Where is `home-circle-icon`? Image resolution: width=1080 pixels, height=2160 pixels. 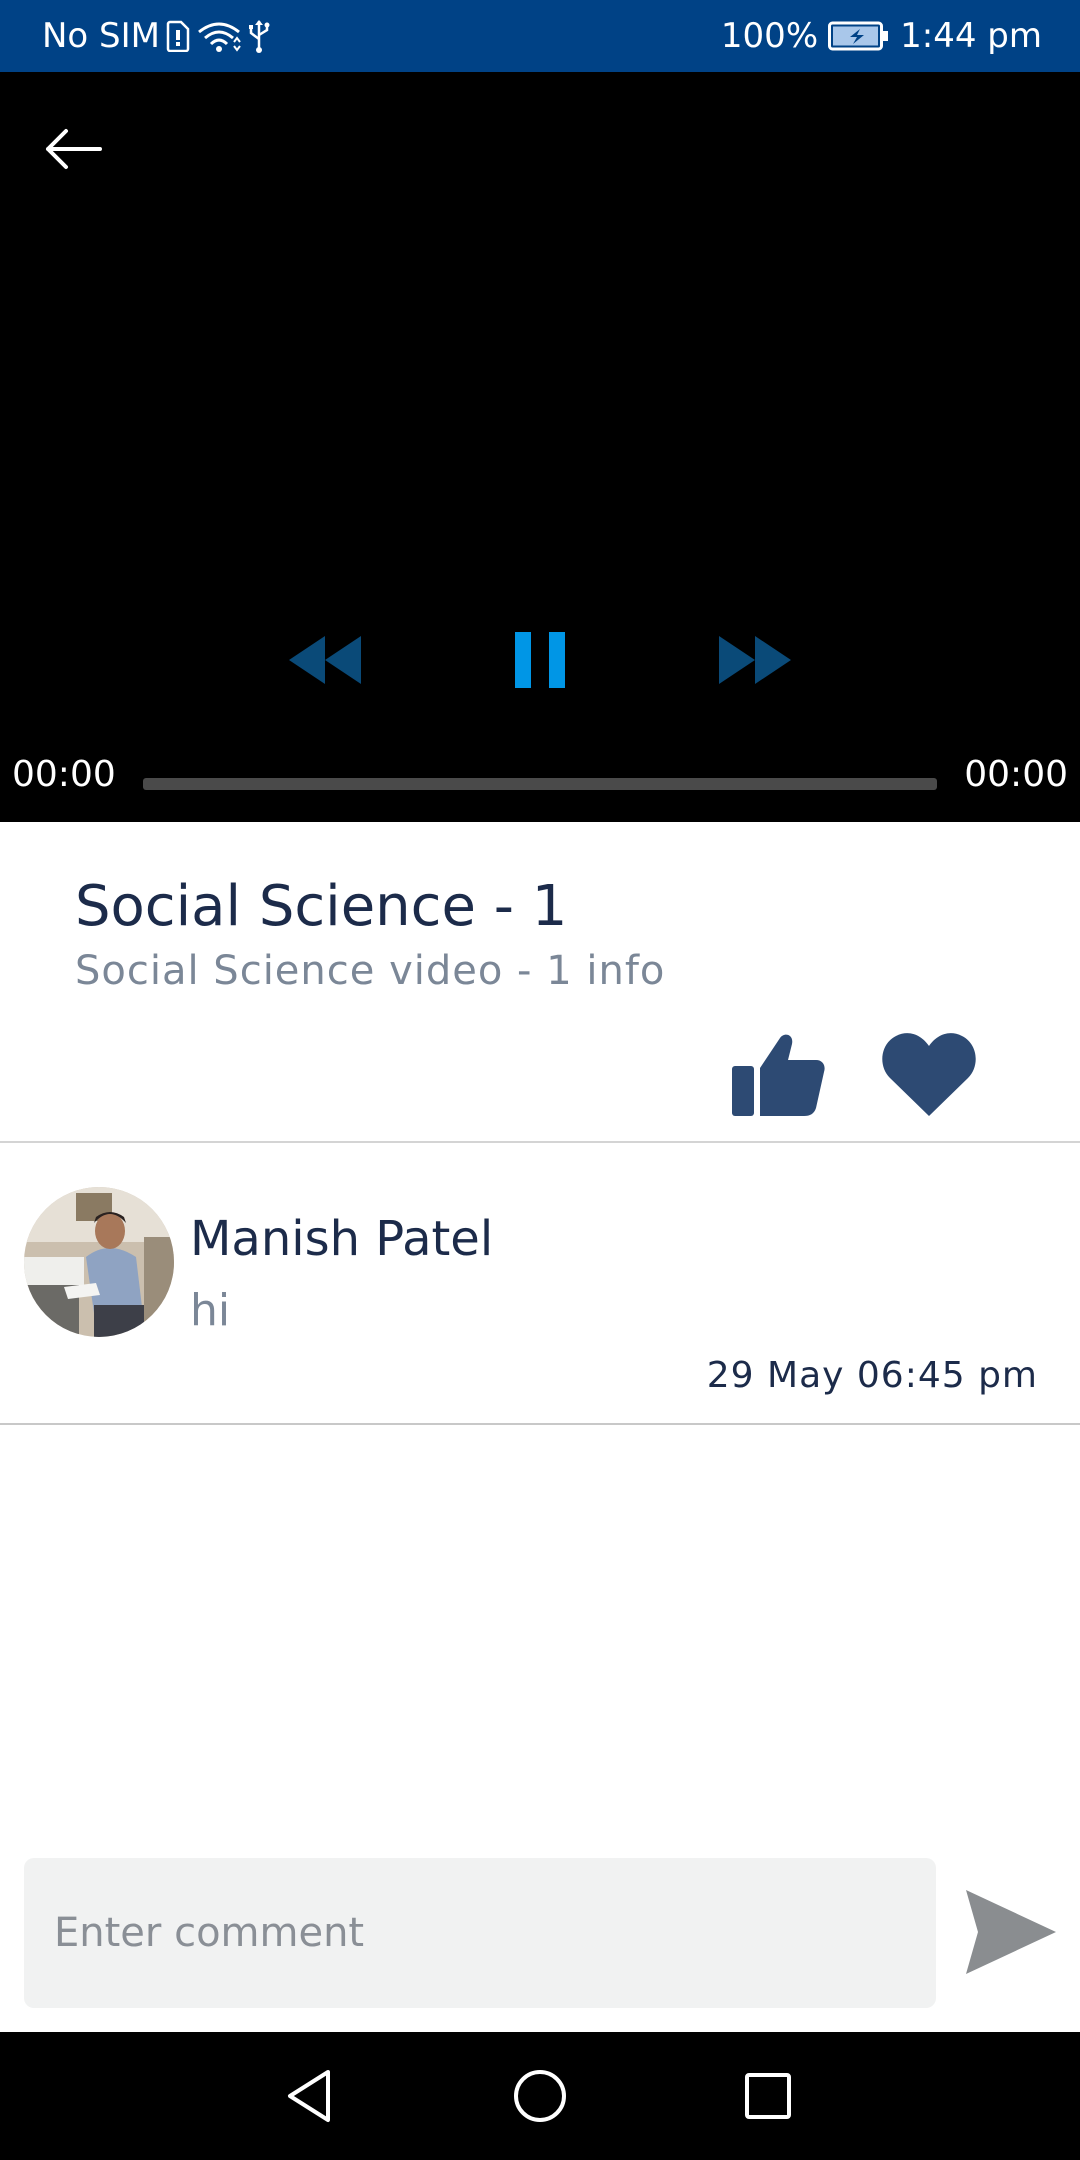 home-circle-icon is located at coordinates (540, 2096).